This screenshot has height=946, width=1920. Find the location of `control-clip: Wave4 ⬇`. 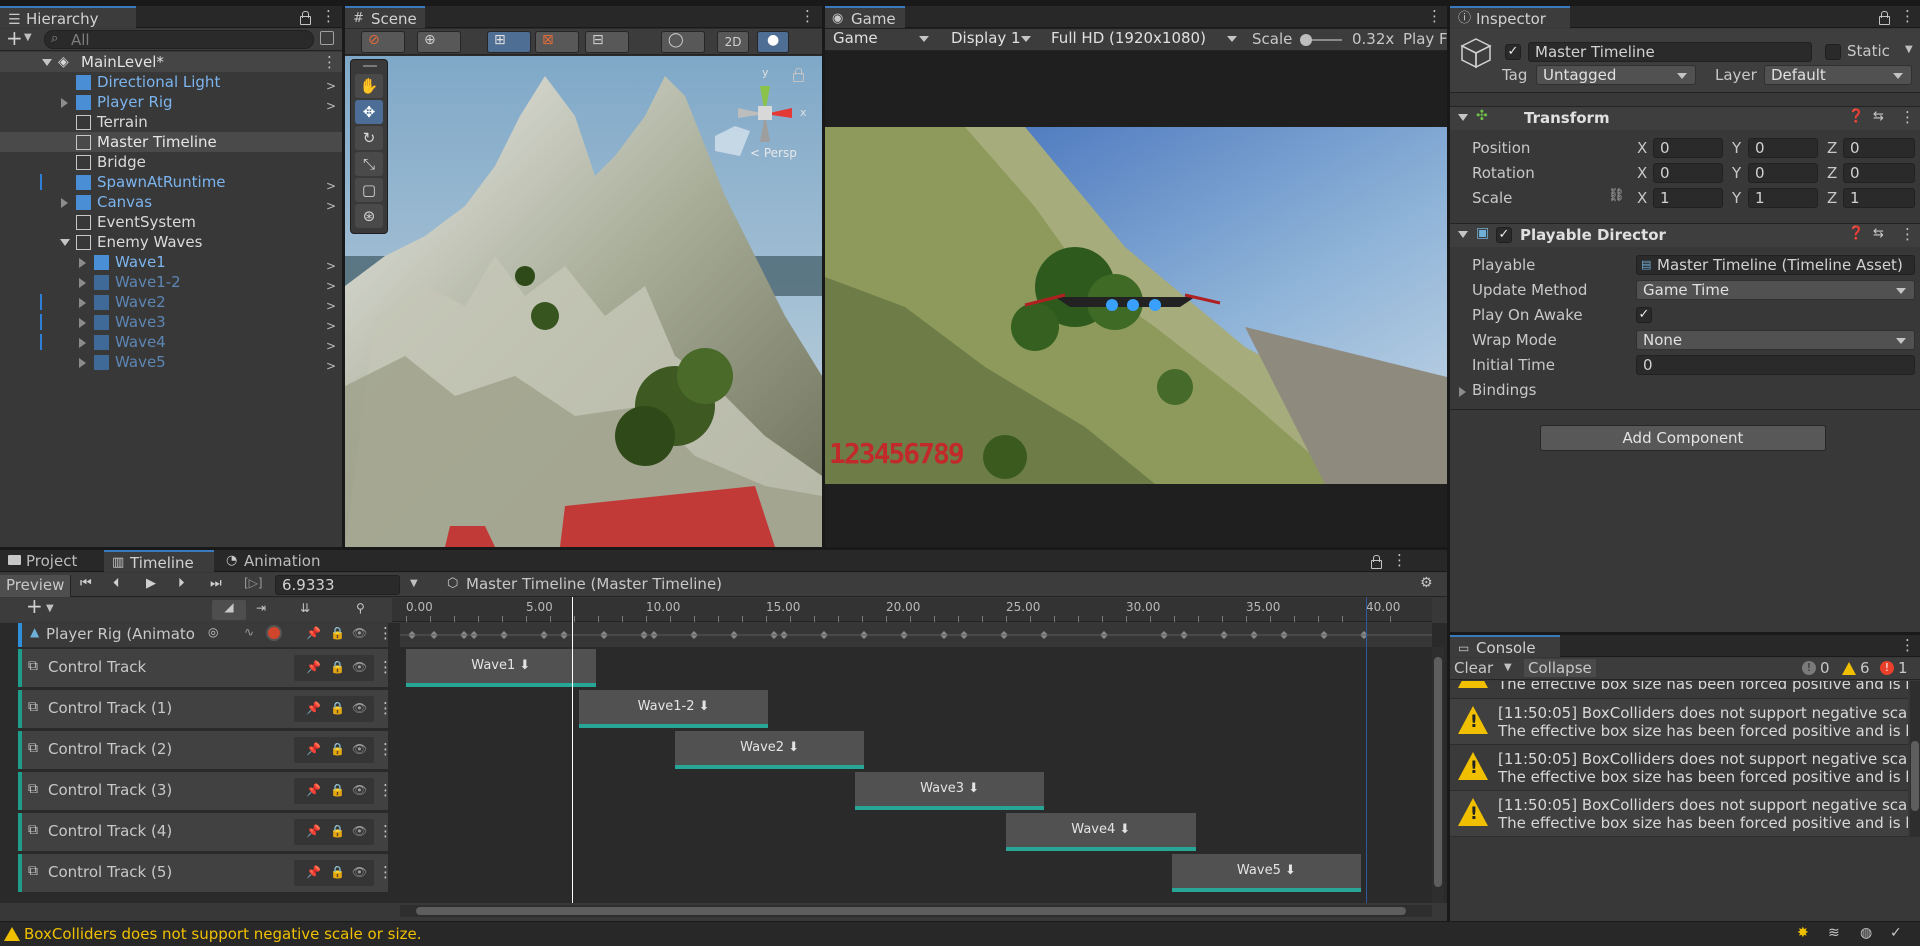

control-clip: Wave4 ⬇ is located at coordinates (1101, 832).